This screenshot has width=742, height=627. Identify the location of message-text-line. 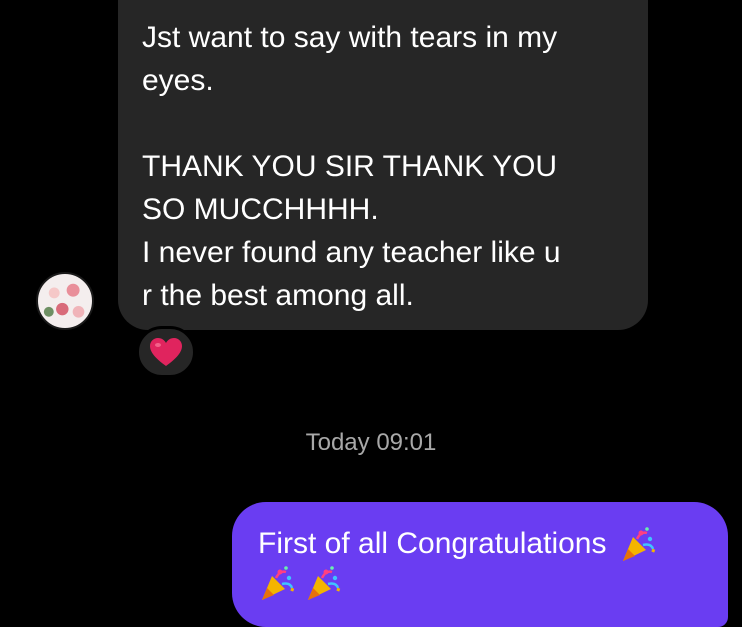
(483, 583).